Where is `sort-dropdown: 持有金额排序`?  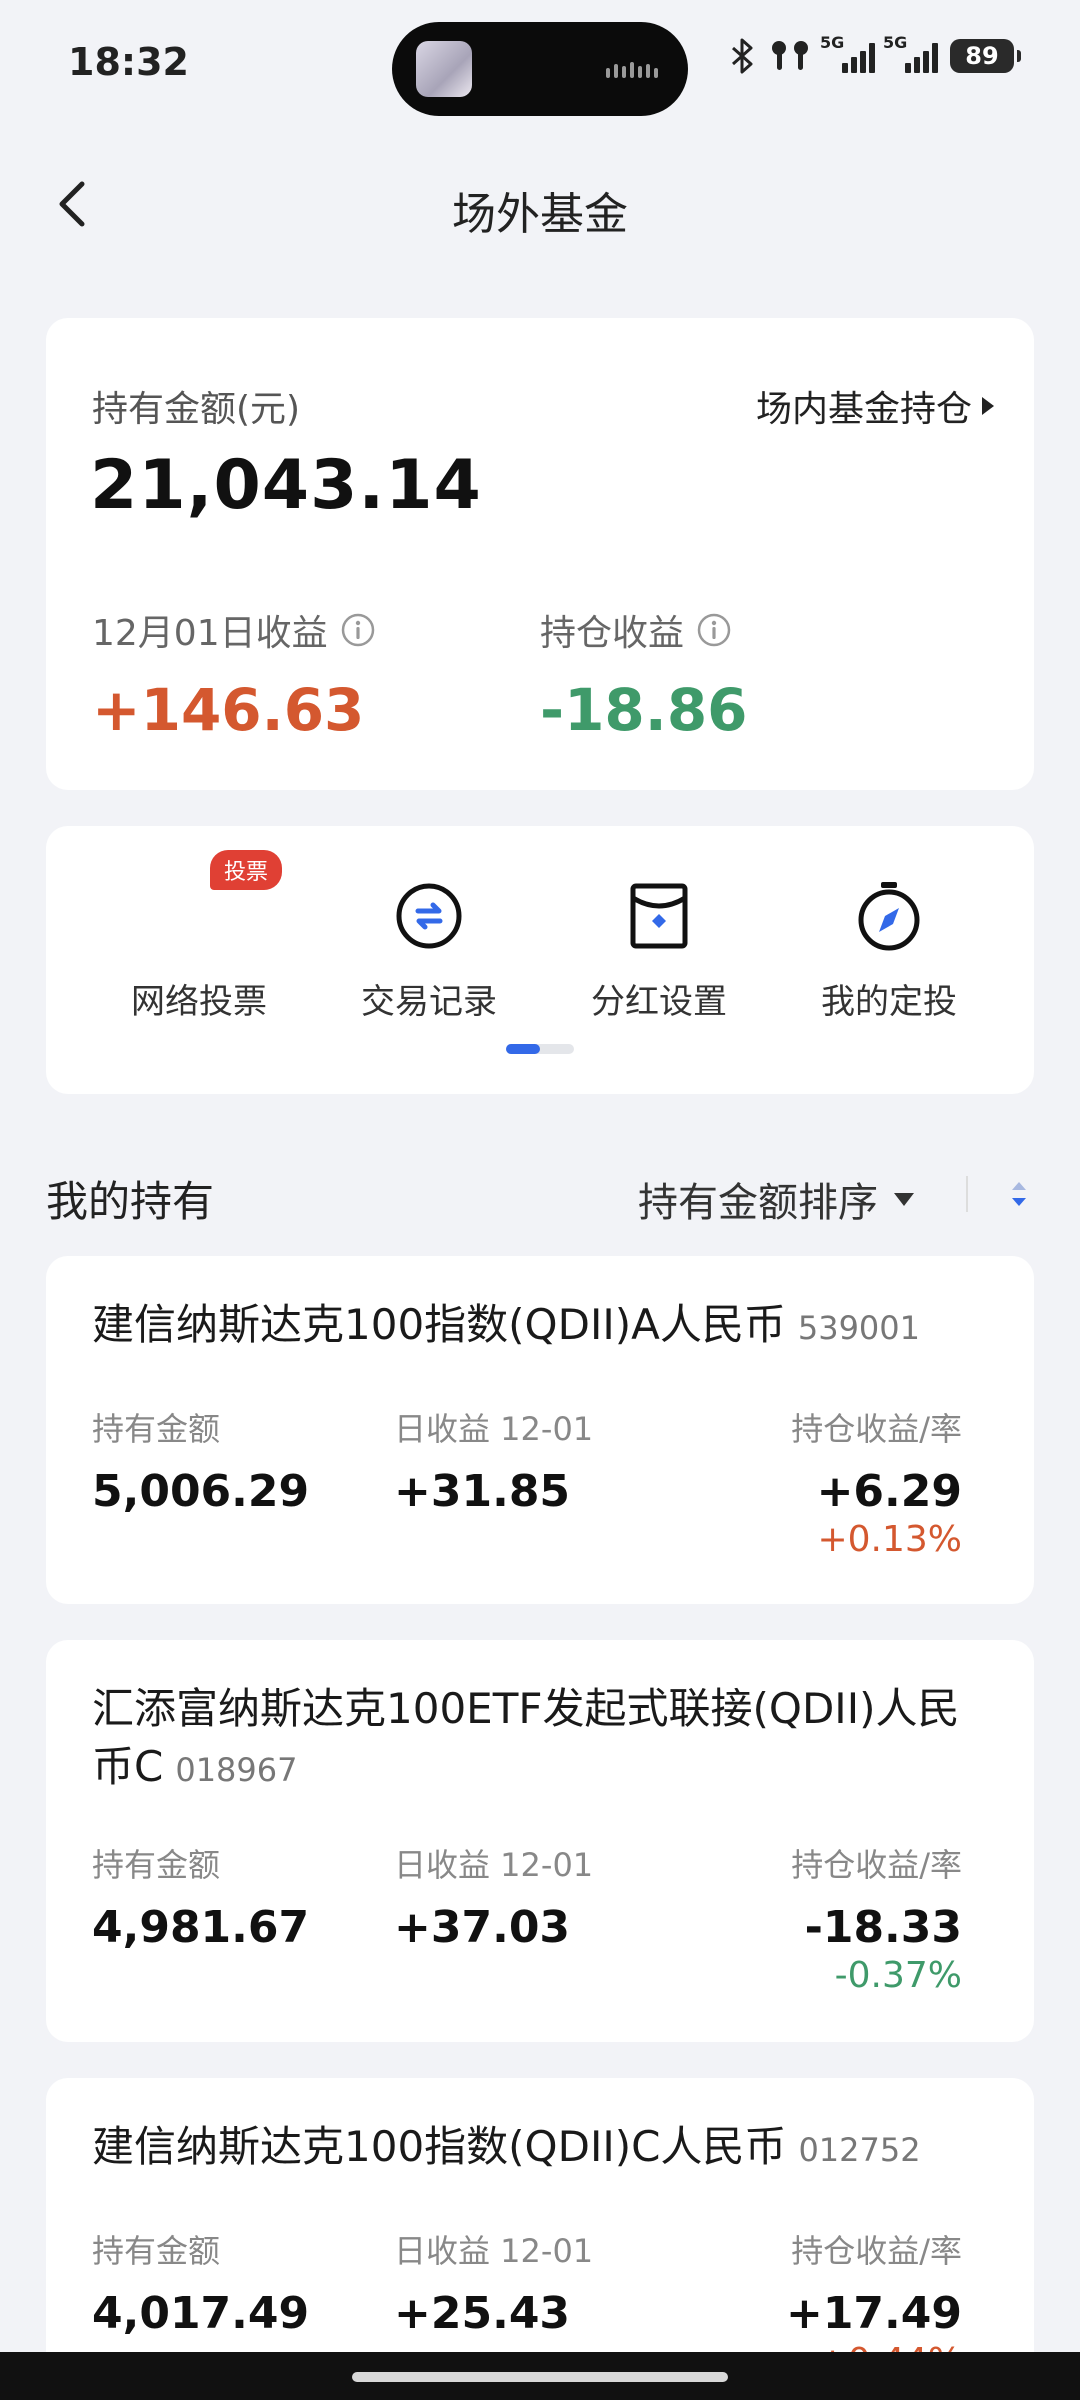 sort-dropdown: 持有金额排序 is located at coordinates (776, 1199).